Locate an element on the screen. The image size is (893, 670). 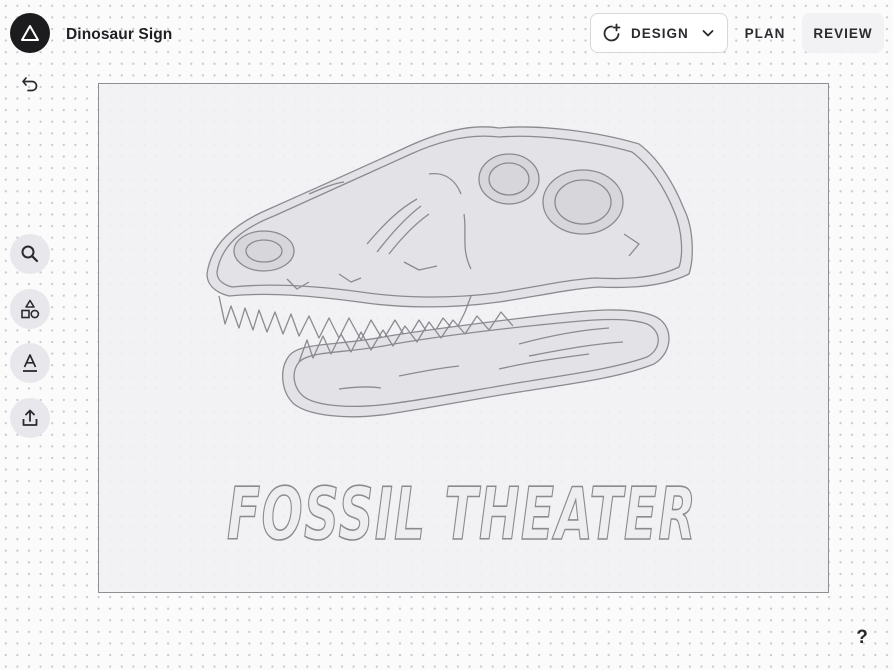
triangle-logo-icon is located at coordinates (30, 33).